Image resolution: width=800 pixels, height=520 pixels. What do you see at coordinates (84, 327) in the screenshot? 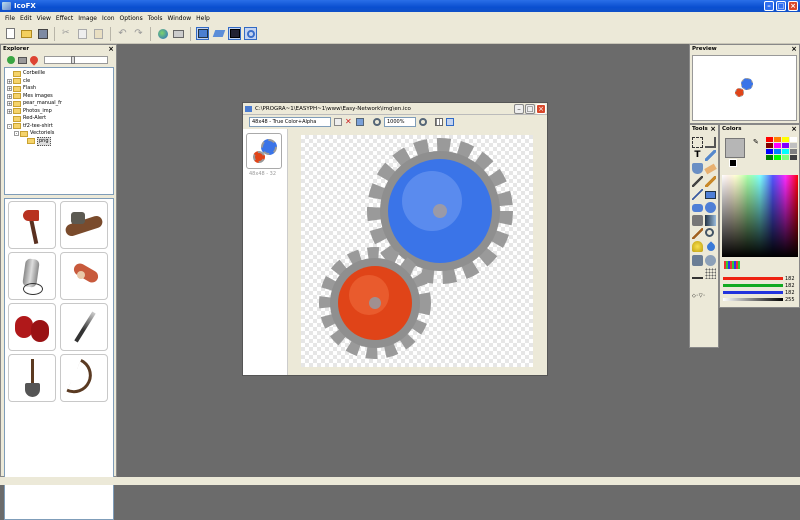
I see `thumbnail-knife` at bounding box center [84, 327].